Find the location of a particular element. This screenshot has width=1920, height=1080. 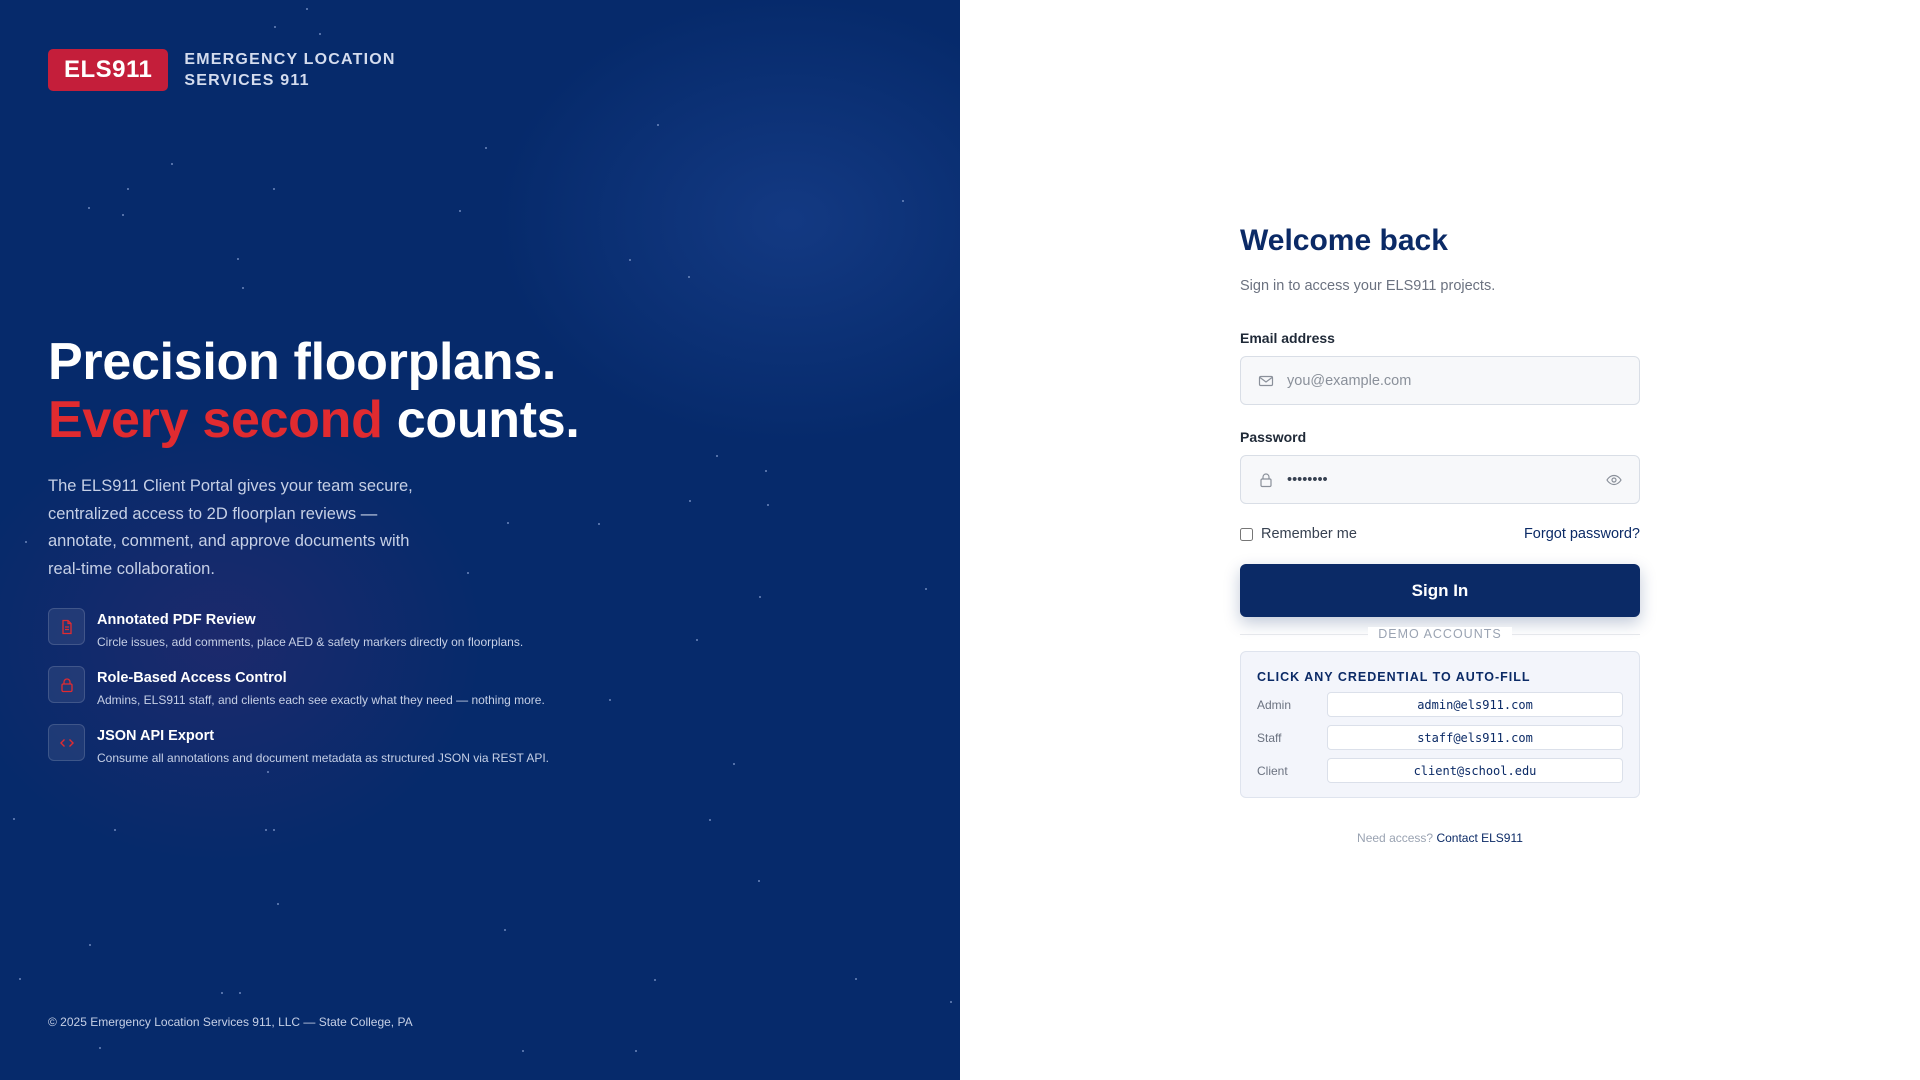

demo-accounts-label: DEMO ACCOUNTS is located at coordinates (1440, 634).